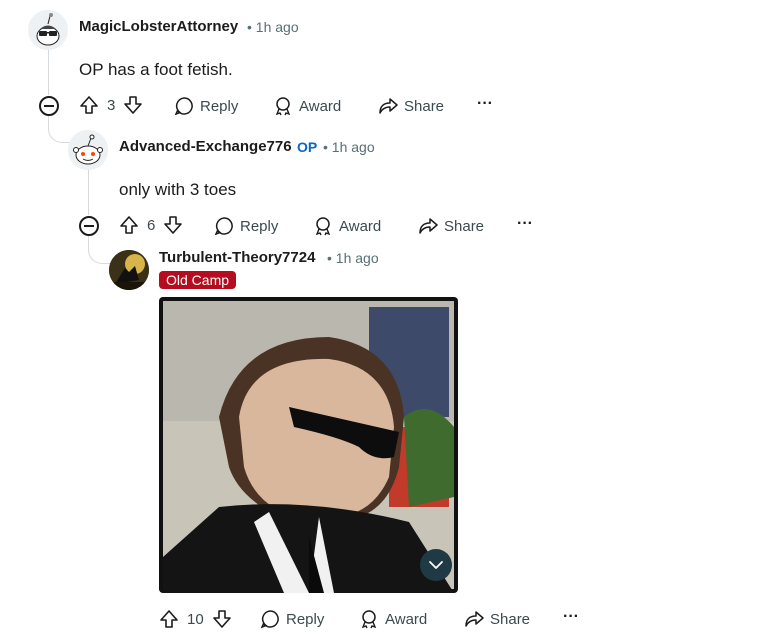 The height and width of the screenshot is (643, 760). I want to click on expand-media-button, so click(436, 565).